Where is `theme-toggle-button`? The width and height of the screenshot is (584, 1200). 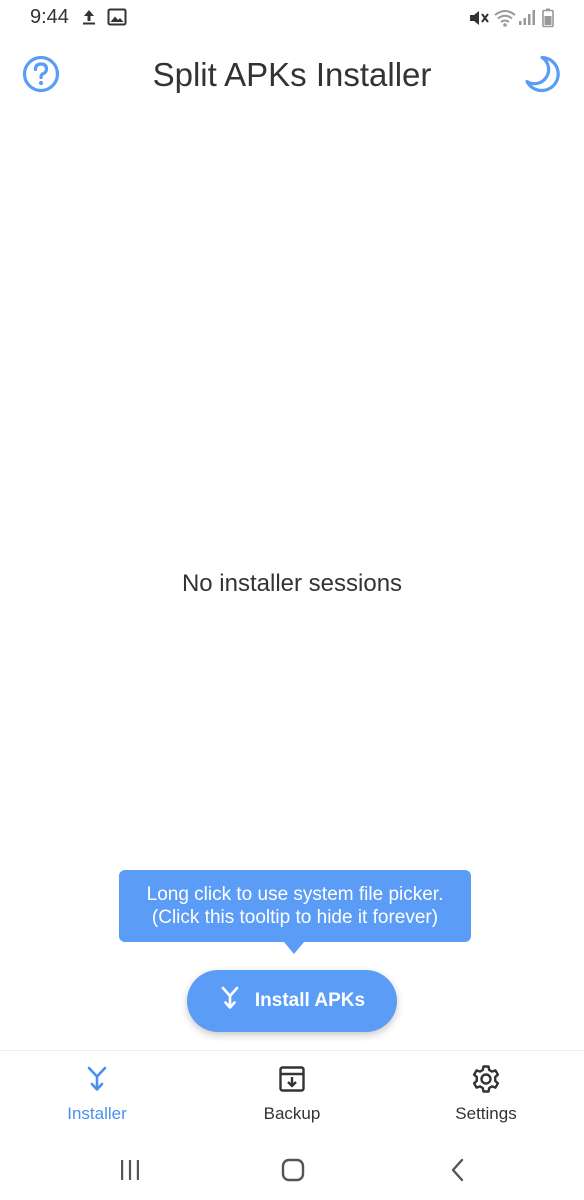
theme-toggle-button is located at coordinates (542, 76).